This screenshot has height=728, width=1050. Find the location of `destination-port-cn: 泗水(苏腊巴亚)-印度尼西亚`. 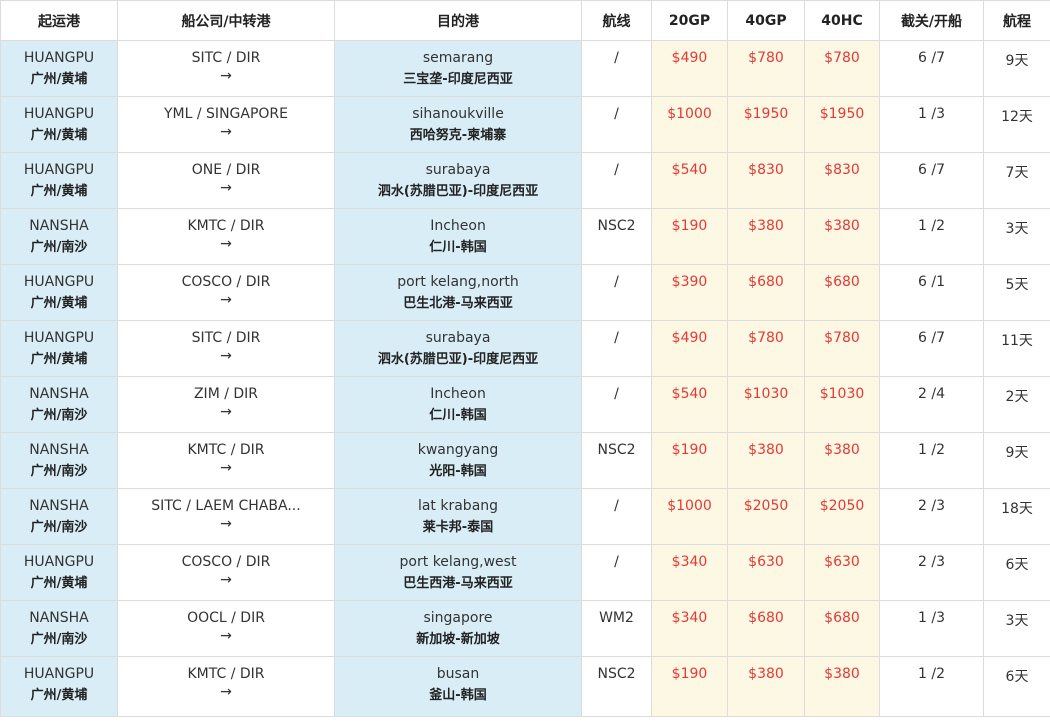

destination-port-cn: 泗水(苏腊巴亚)-印度尼西亚 is located at coordinates (458, 359).